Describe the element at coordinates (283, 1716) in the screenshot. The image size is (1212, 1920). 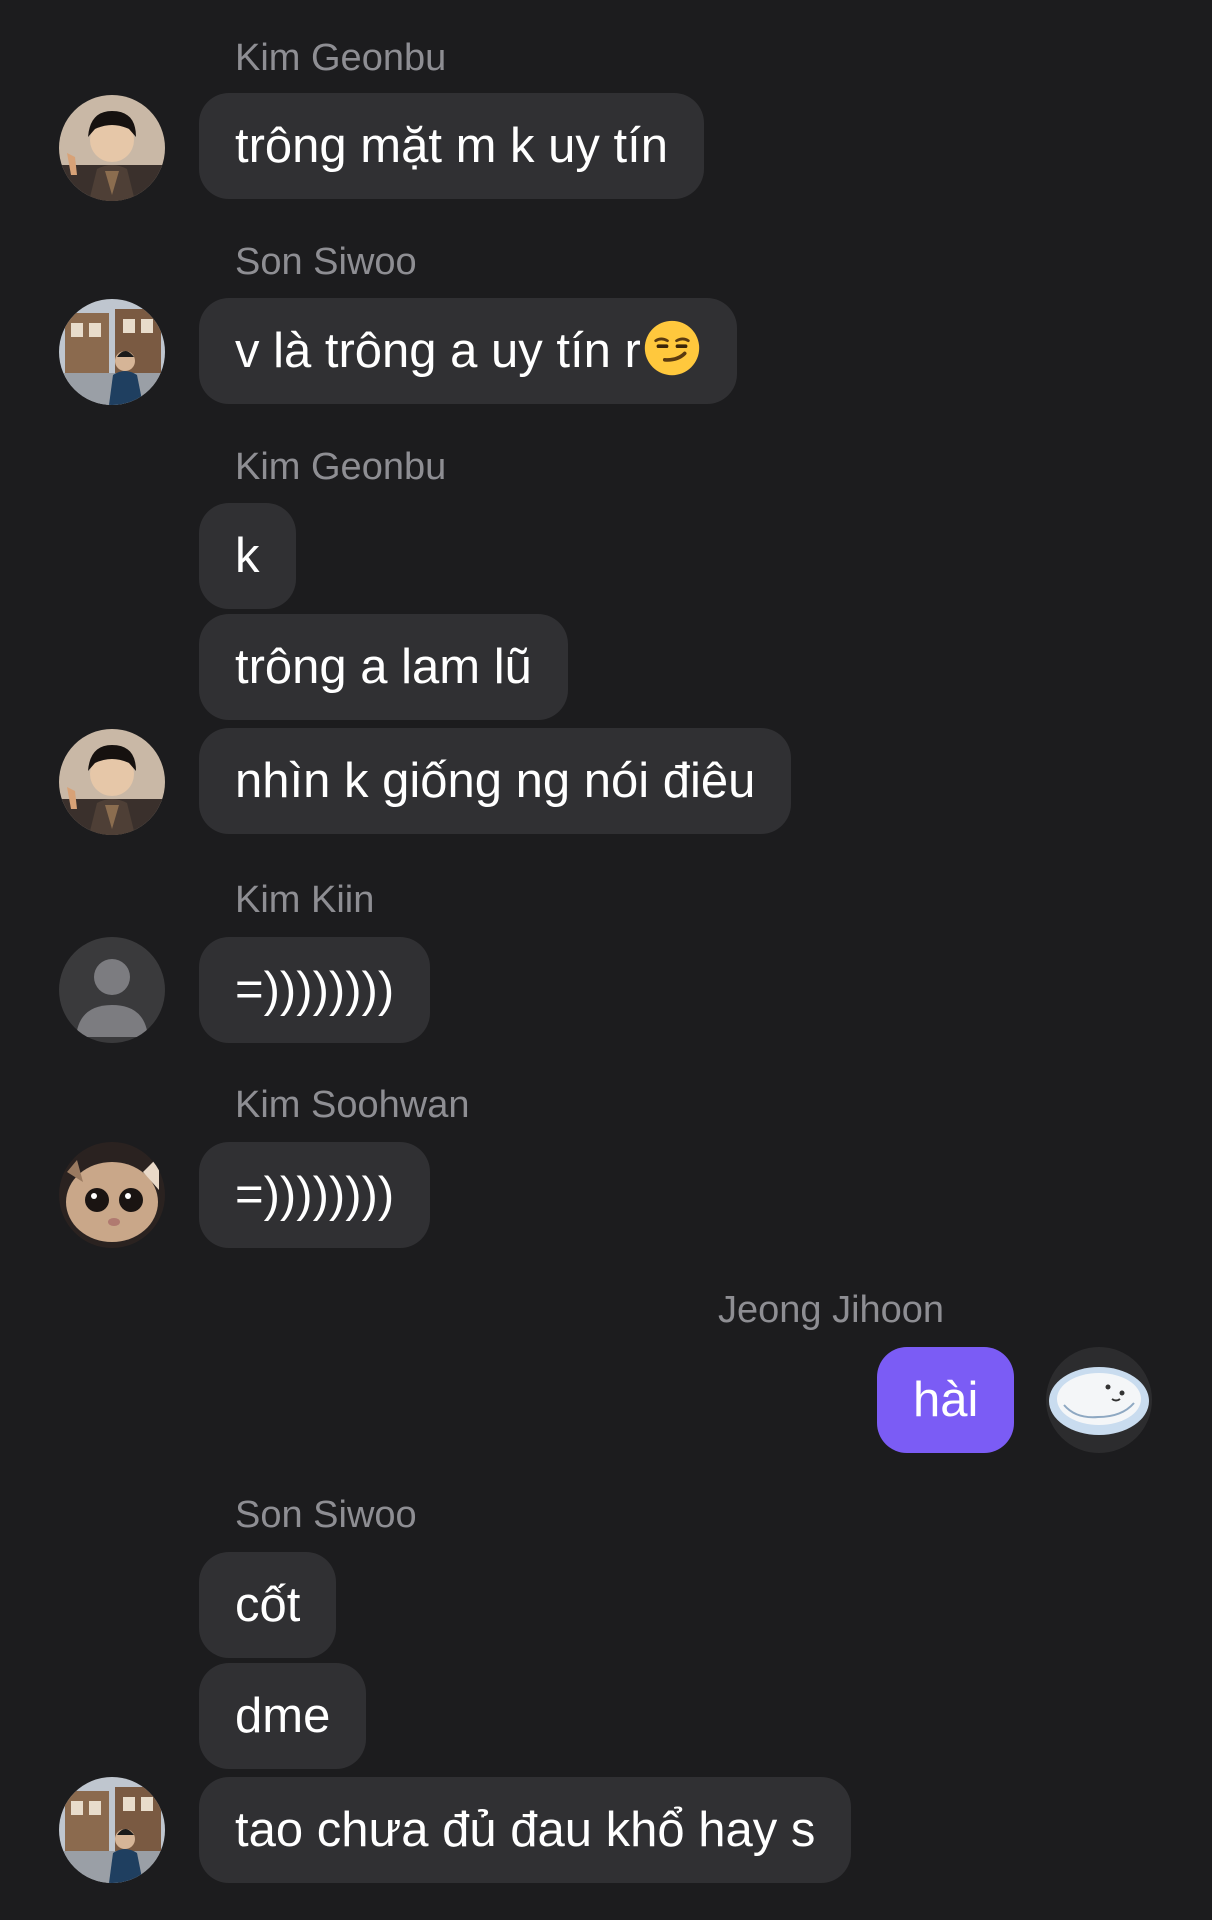
I see `message-bubble: dme` at that location.